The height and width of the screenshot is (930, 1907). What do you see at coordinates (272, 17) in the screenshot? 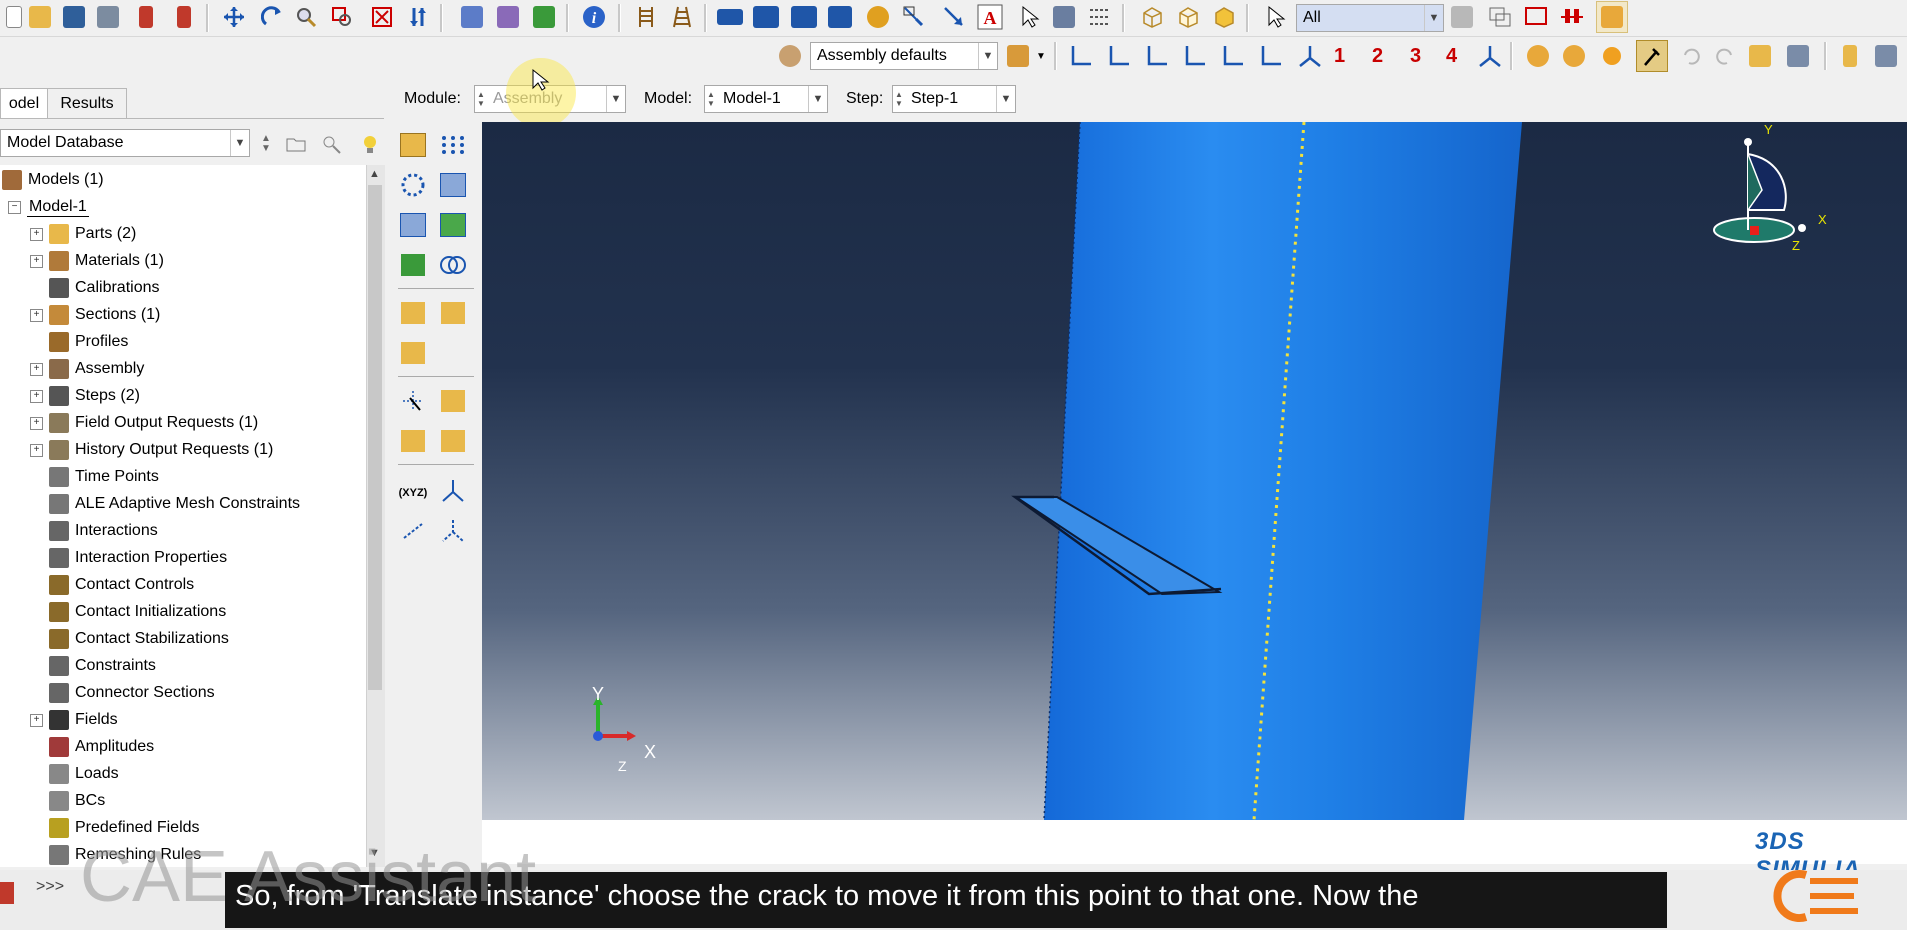
I see `rotate-icon` at bounding box center [272, 17].